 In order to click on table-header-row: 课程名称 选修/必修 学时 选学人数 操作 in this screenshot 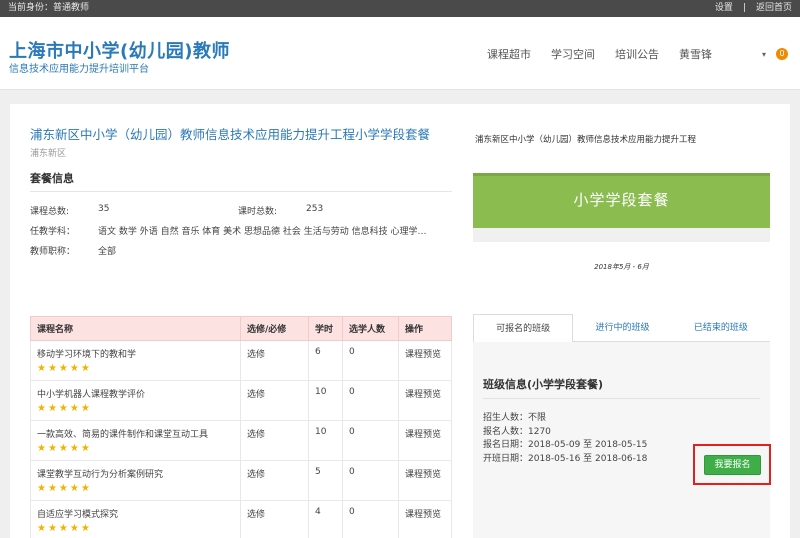, I will do `click(241, 328)`.